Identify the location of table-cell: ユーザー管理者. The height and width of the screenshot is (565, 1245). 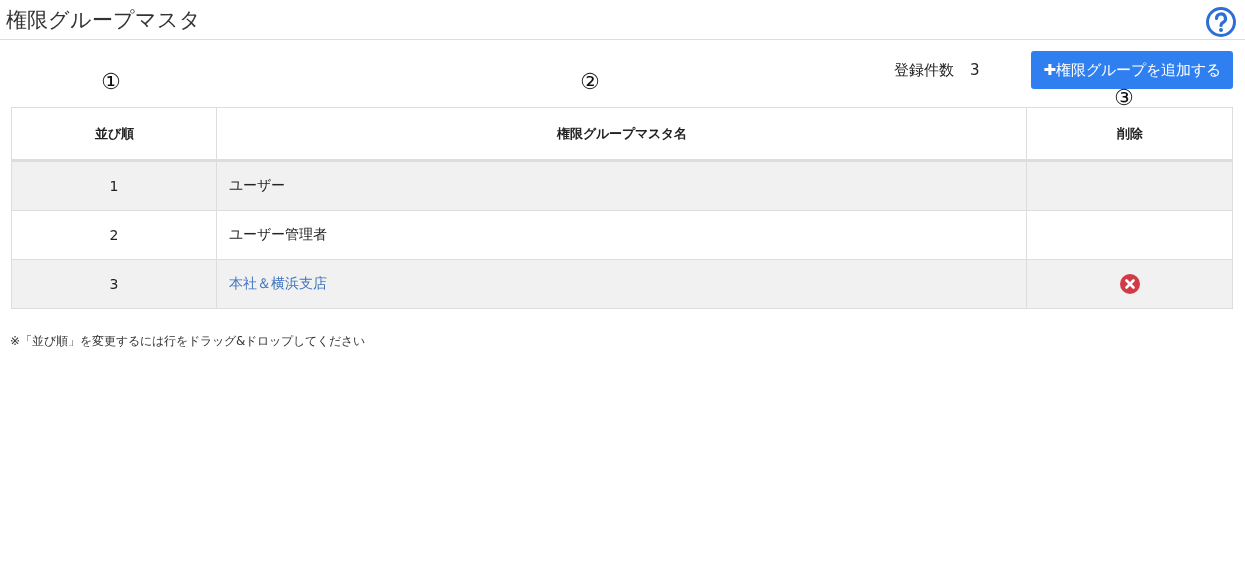
(621, 235).